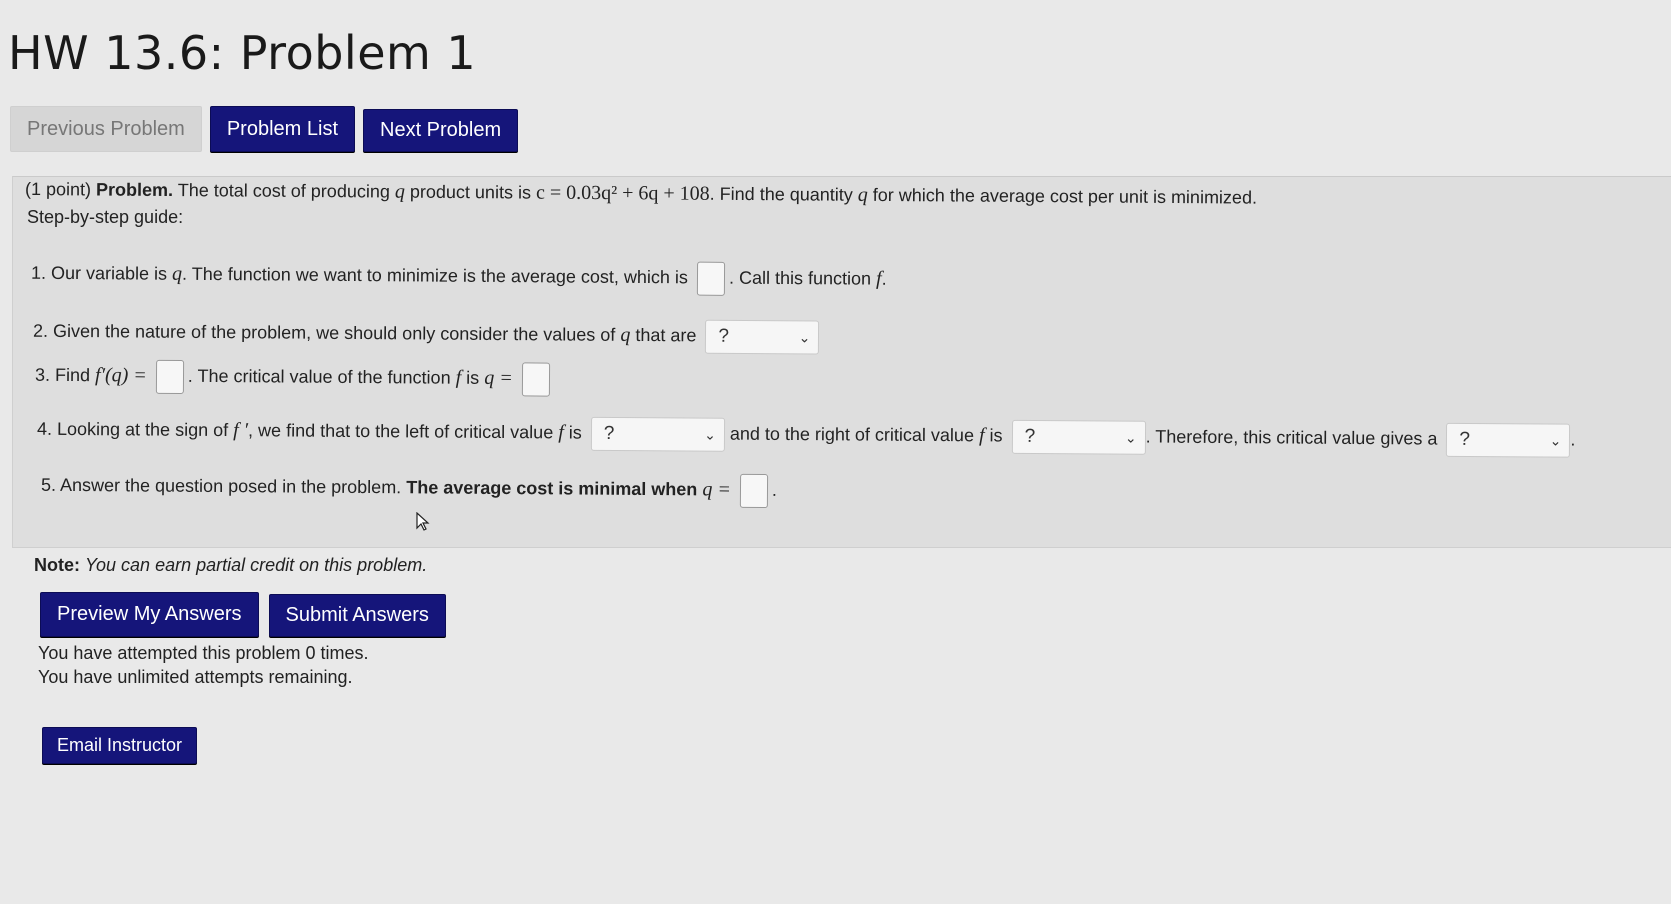  What do you see at coordinates (357, 615) in the screenshot?
I see `submit-answers-button: Submit Answers` at bounding box center [357, 615].